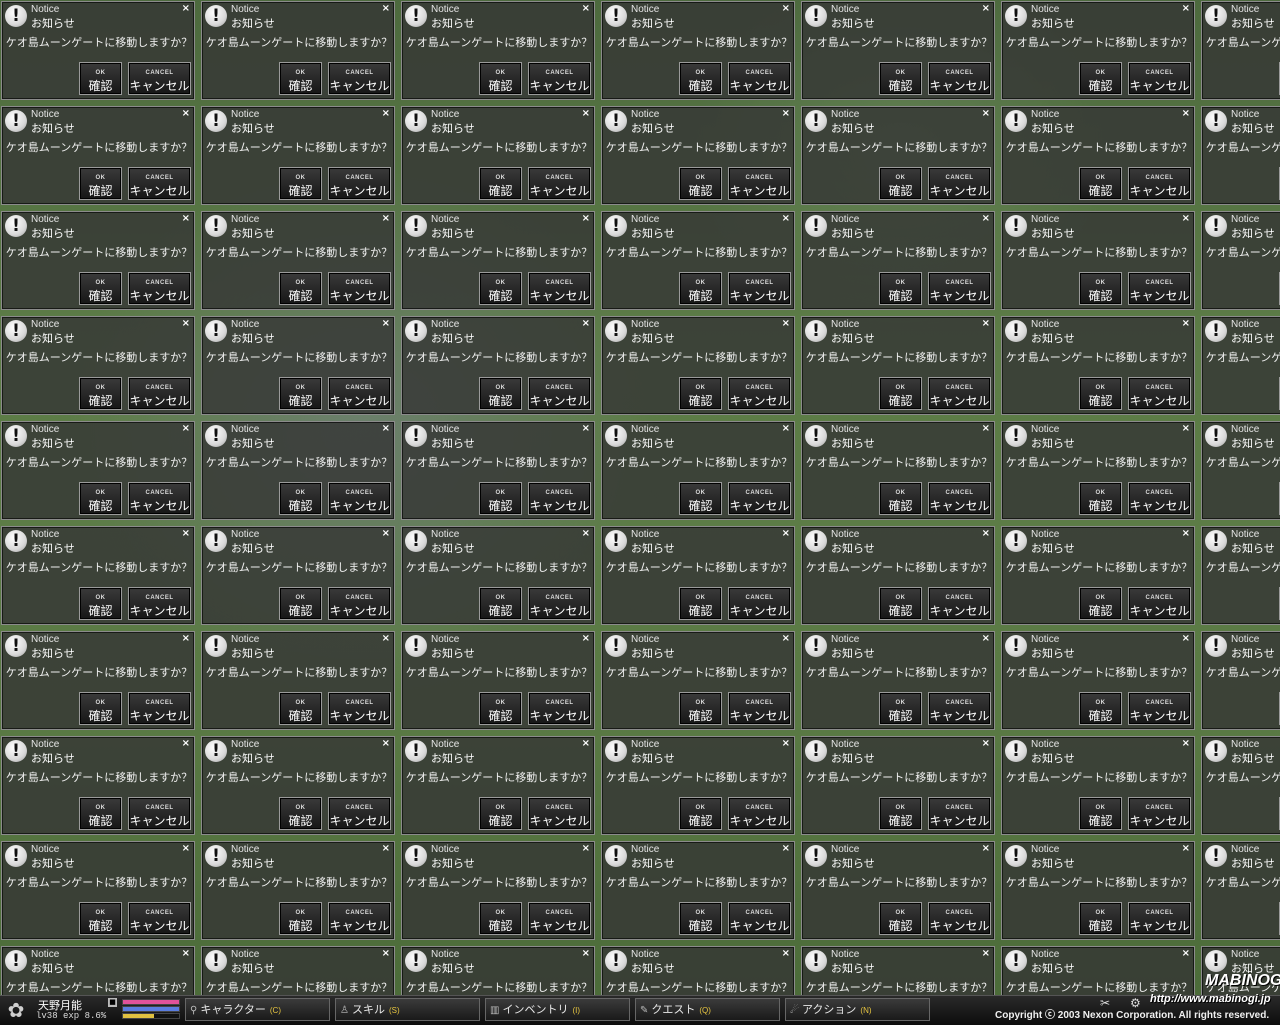 The width and height of the screenshot is (1280, 1025). What do you see at coordinates (557, 1009) in the screenshot?
I see `menu-button-3: ▥ インベントリ (I)` at bounding box center [557, 1009].